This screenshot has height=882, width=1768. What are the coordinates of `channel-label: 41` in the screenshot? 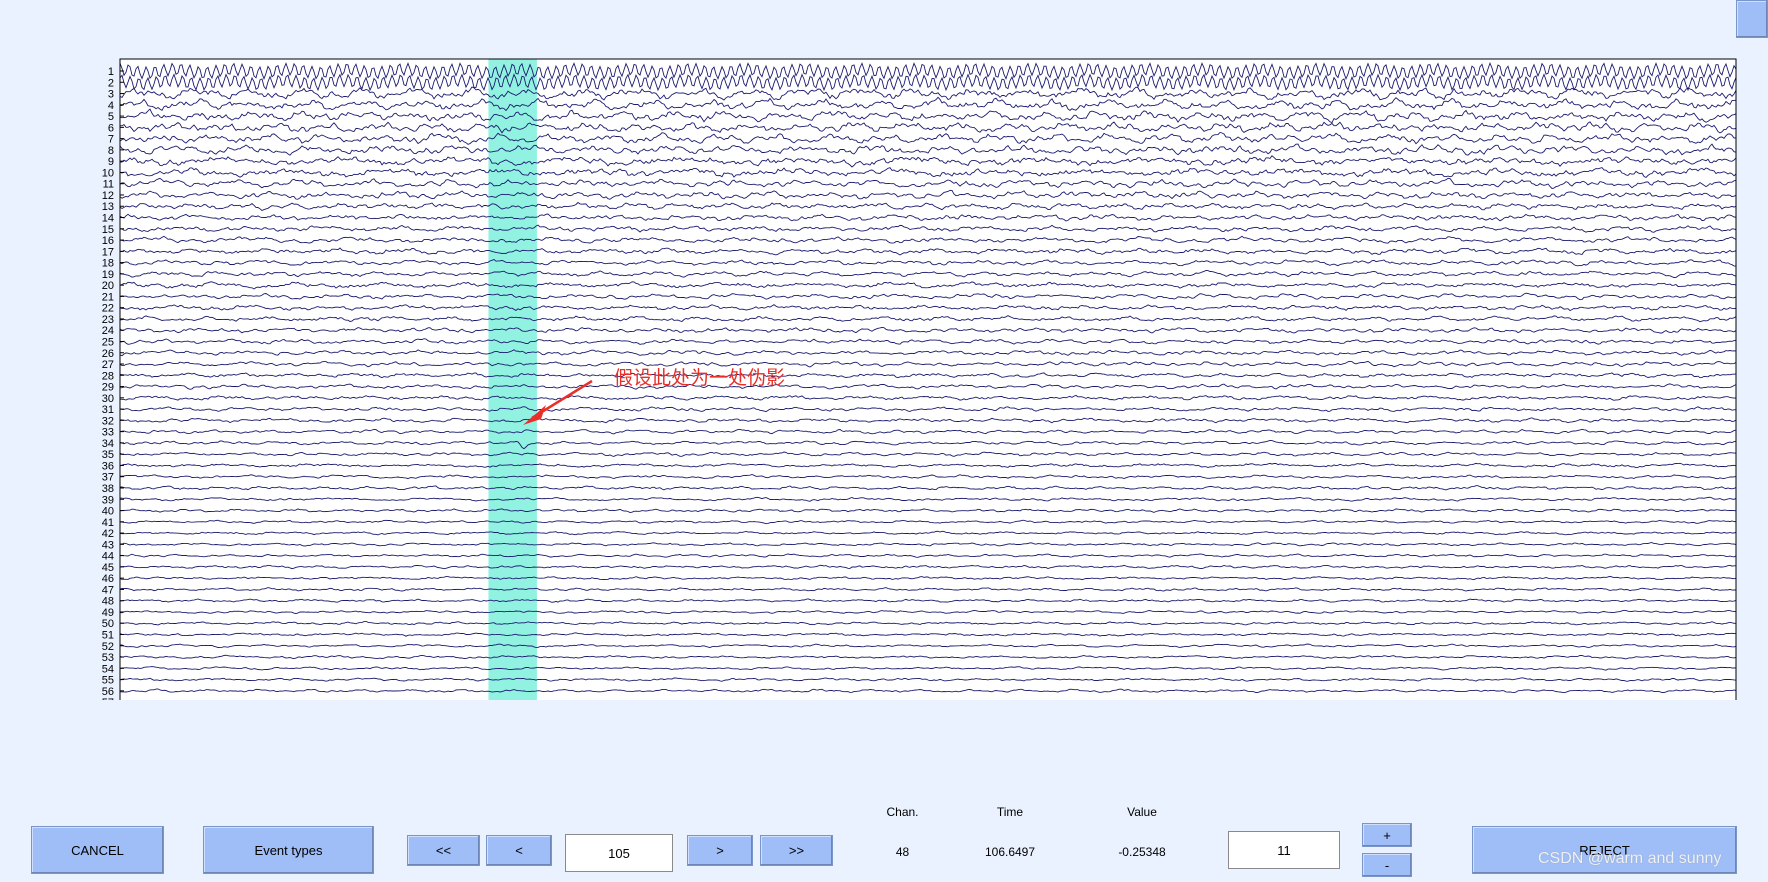 It's located at (108, 523).